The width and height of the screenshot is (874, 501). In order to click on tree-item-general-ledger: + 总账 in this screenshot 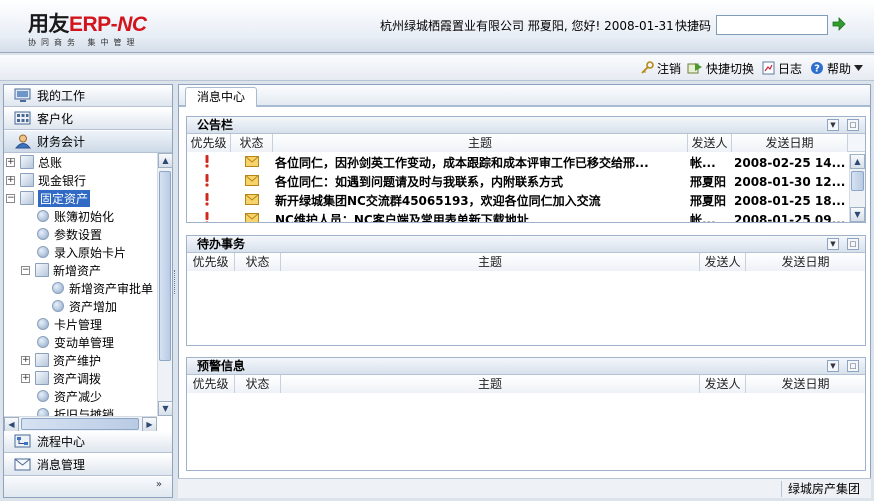, I will do `click(34, 162)`.